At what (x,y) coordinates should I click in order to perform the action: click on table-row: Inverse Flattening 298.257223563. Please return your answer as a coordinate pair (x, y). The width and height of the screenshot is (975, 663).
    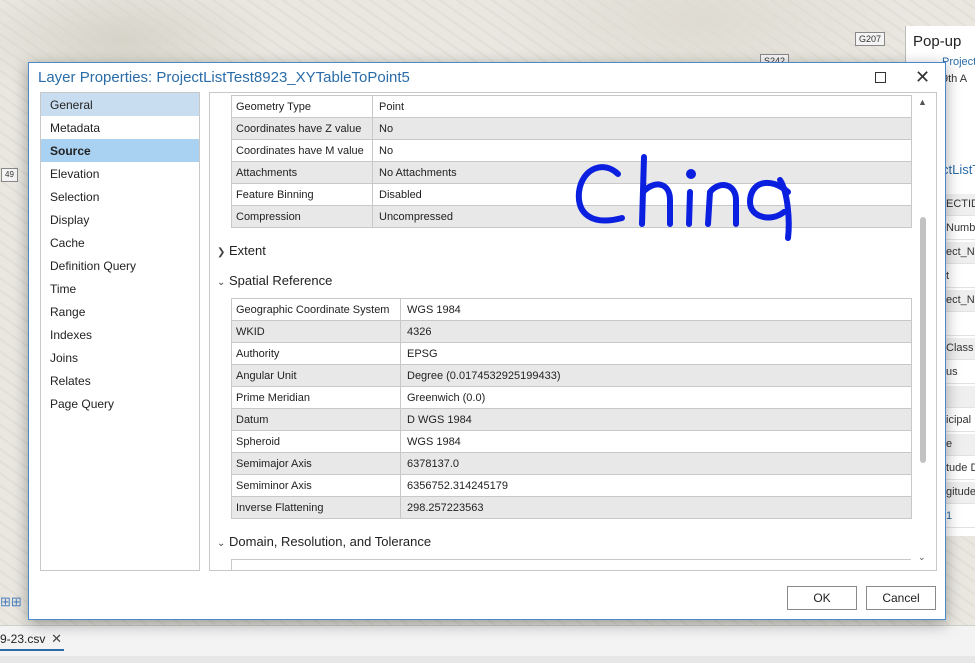
    Looking at the image, I should click on (571, 508).